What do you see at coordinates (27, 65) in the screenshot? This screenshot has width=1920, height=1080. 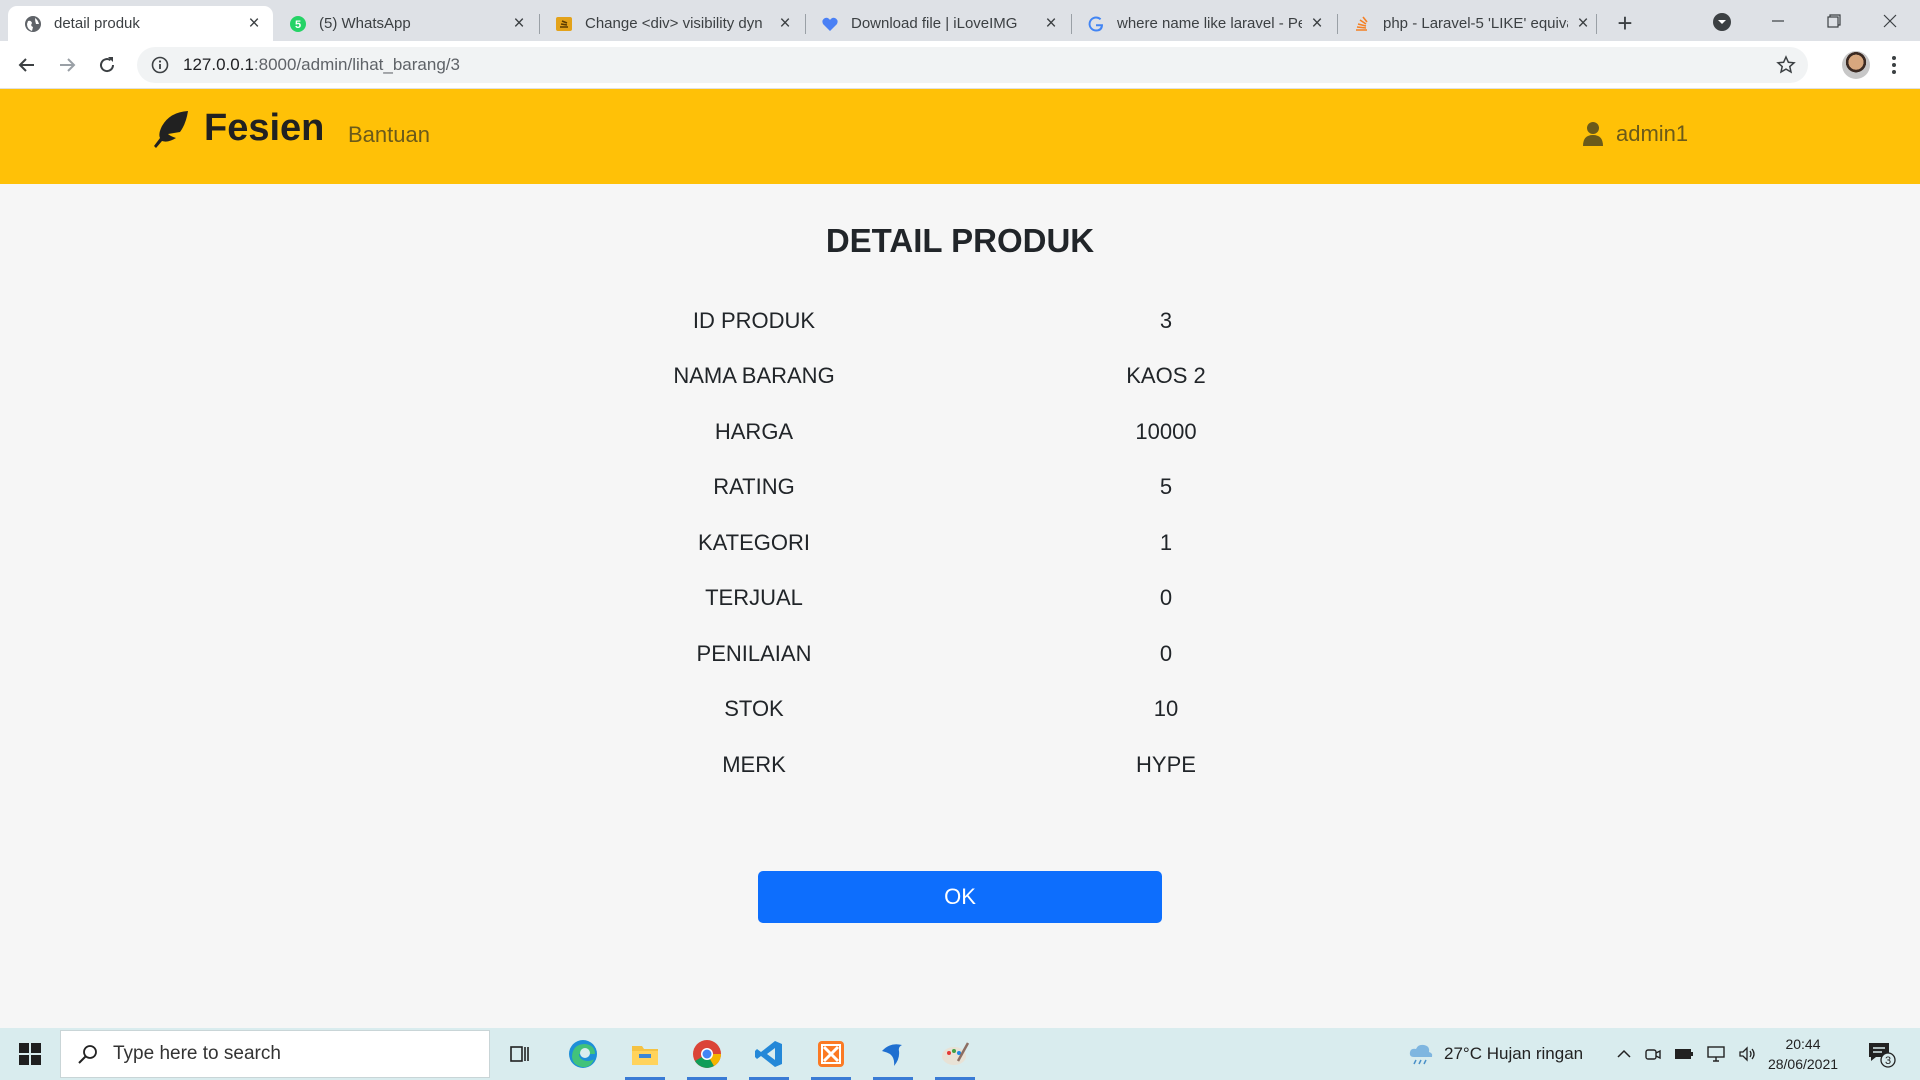 I see `back-button` at bounding box center [27, 65].